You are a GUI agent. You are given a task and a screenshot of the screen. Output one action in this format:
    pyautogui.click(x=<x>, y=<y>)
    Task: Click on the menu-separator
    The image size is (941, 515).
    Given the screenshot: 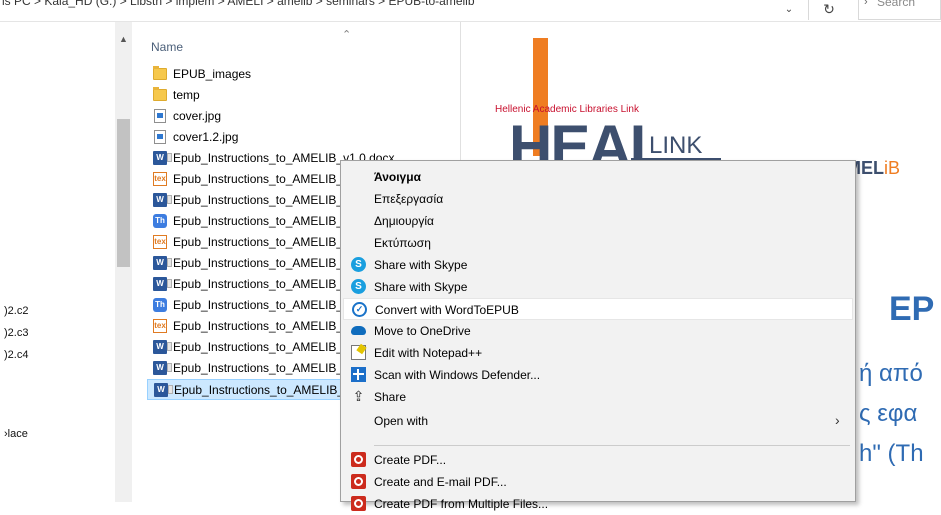 What is the action you would take?
    pyautogui.click(x=612, y=445)
    